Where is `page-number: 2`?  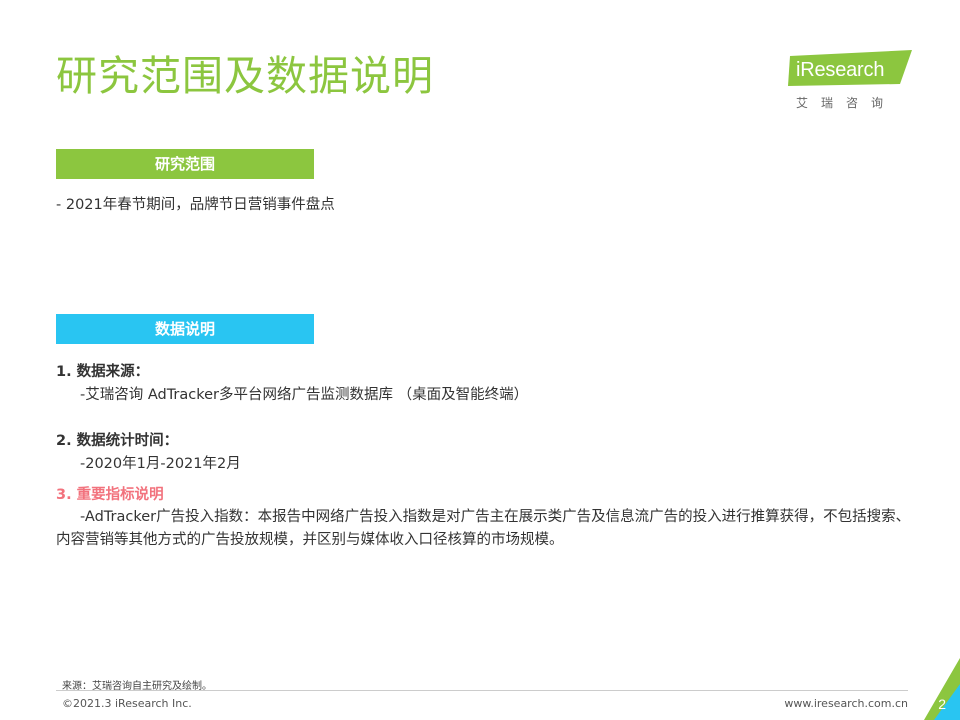 page-number: 2 is located at coordinates (942, 704).